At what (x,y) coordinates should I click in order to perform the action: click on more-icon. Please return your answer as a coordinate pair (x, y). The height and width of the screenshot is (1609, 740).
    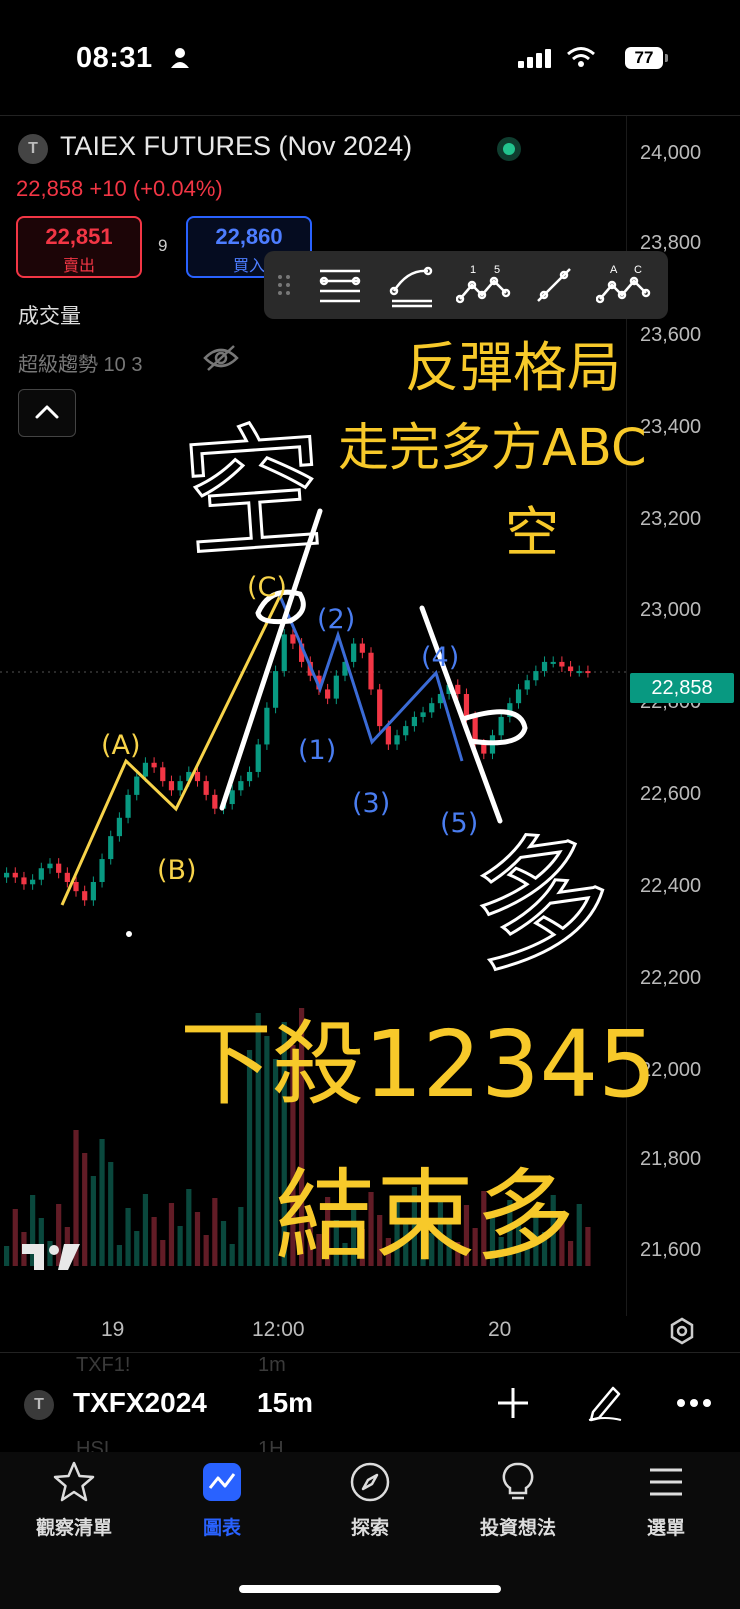
    Looking at the image, I should click on (694, 1403).